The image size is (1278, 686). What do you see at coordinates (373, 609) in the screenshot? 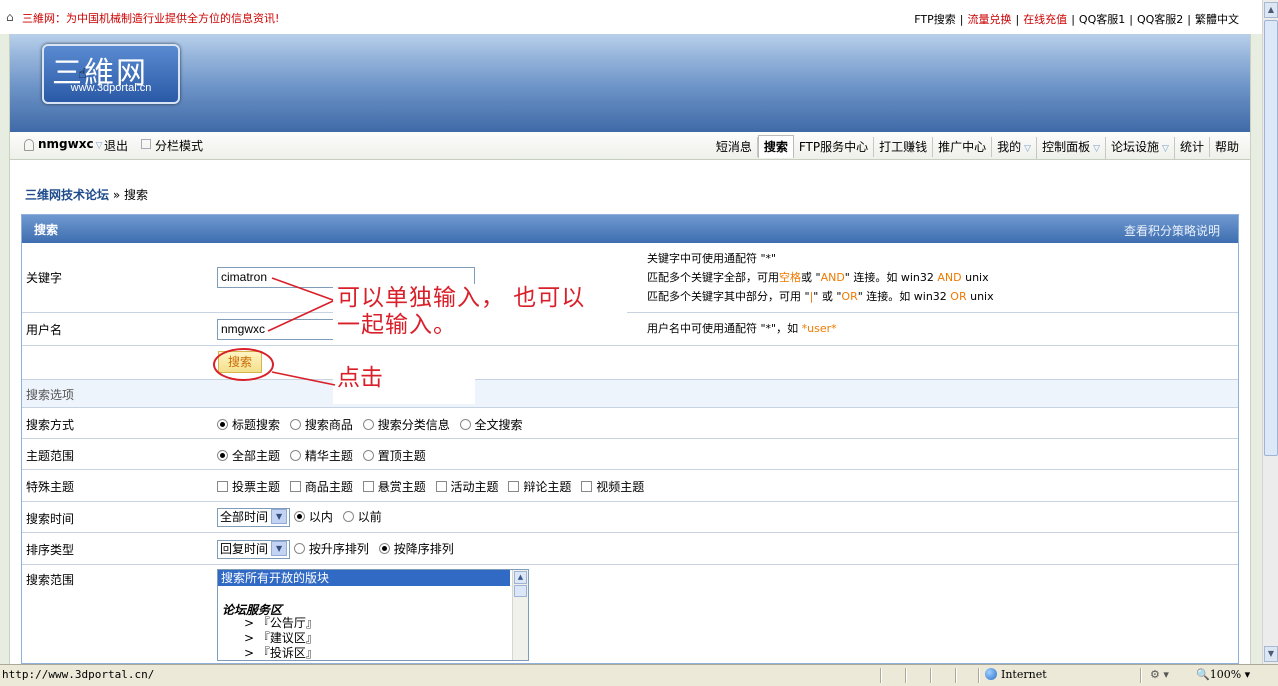
I see `range-group-service: 论坛服务区` at bounding box center [373, 609].